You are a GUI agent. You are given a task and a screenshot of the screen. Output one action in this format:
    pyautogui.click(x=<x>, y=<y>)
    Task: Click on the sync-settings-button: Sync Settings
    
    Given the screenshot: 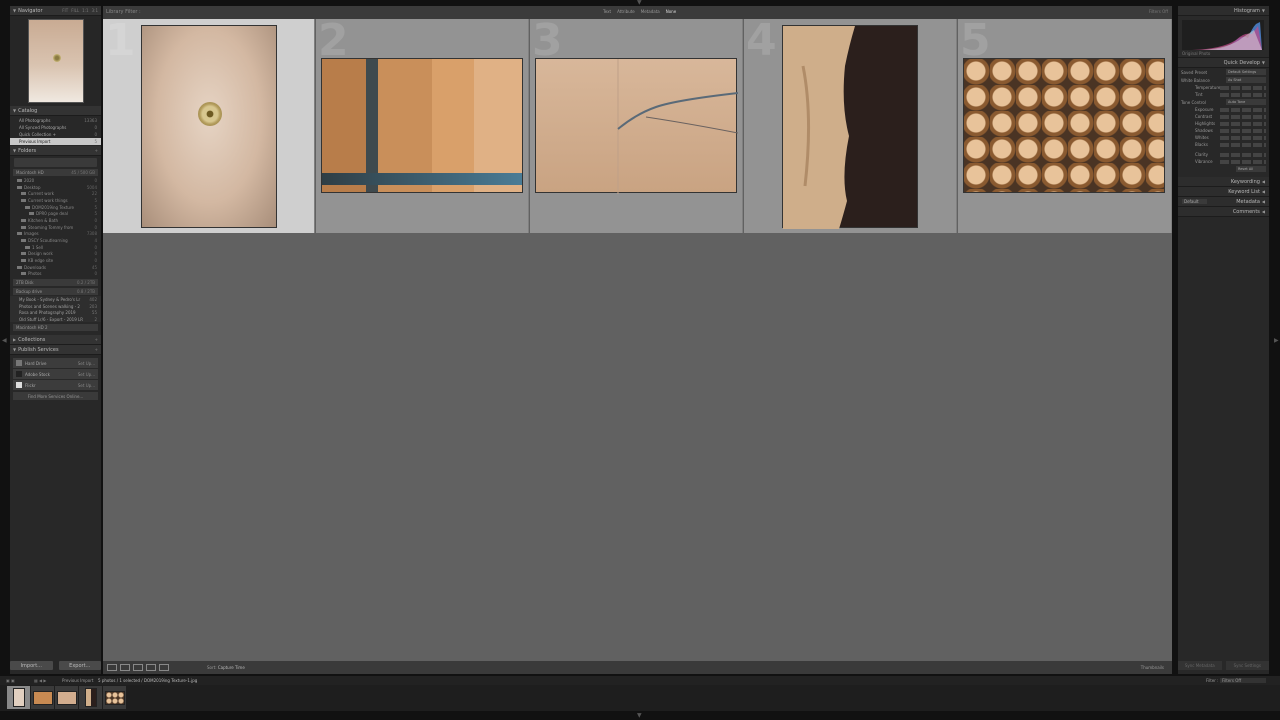 What is the action you would take?
    pyautogui.click(x=1247, y=665)
    